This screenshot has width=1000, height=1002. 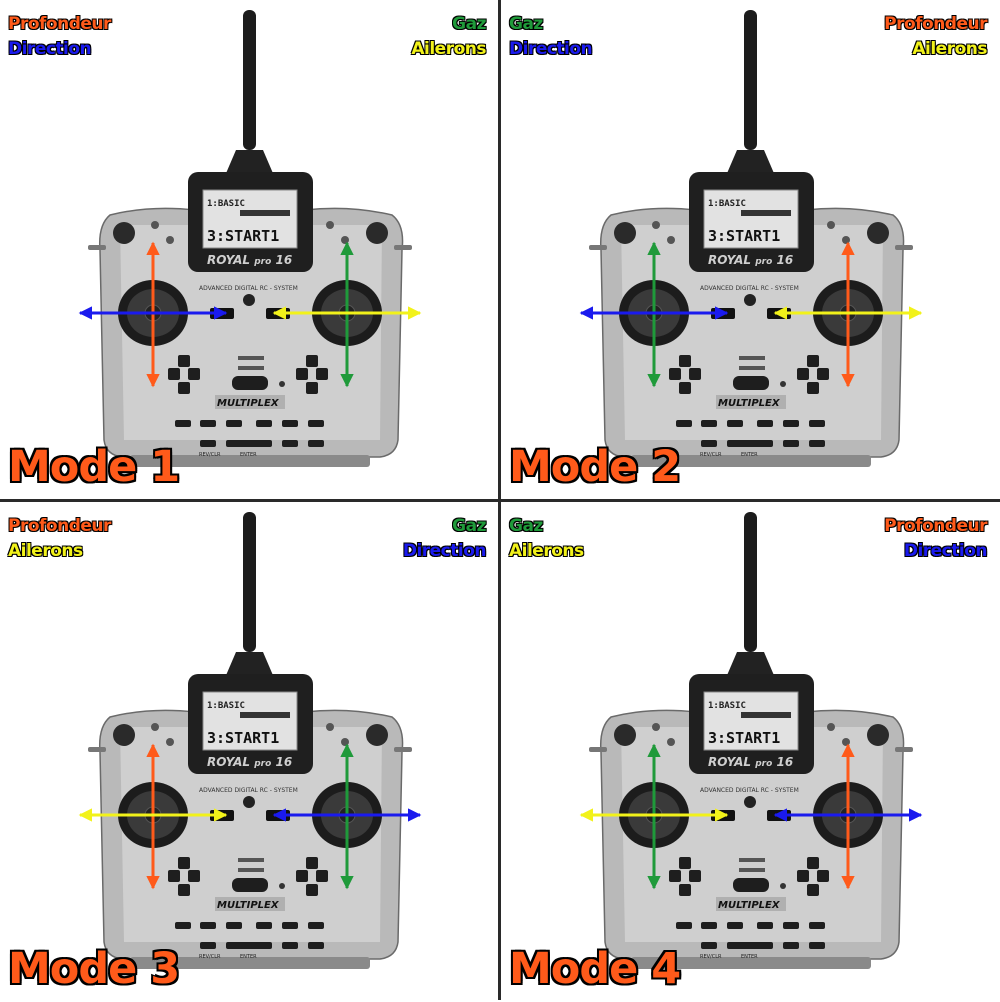 What do you see at coordinates (595, 969) in the screenshot?
I see `mode-title: Mode 4` at bounding box center [595, 969].